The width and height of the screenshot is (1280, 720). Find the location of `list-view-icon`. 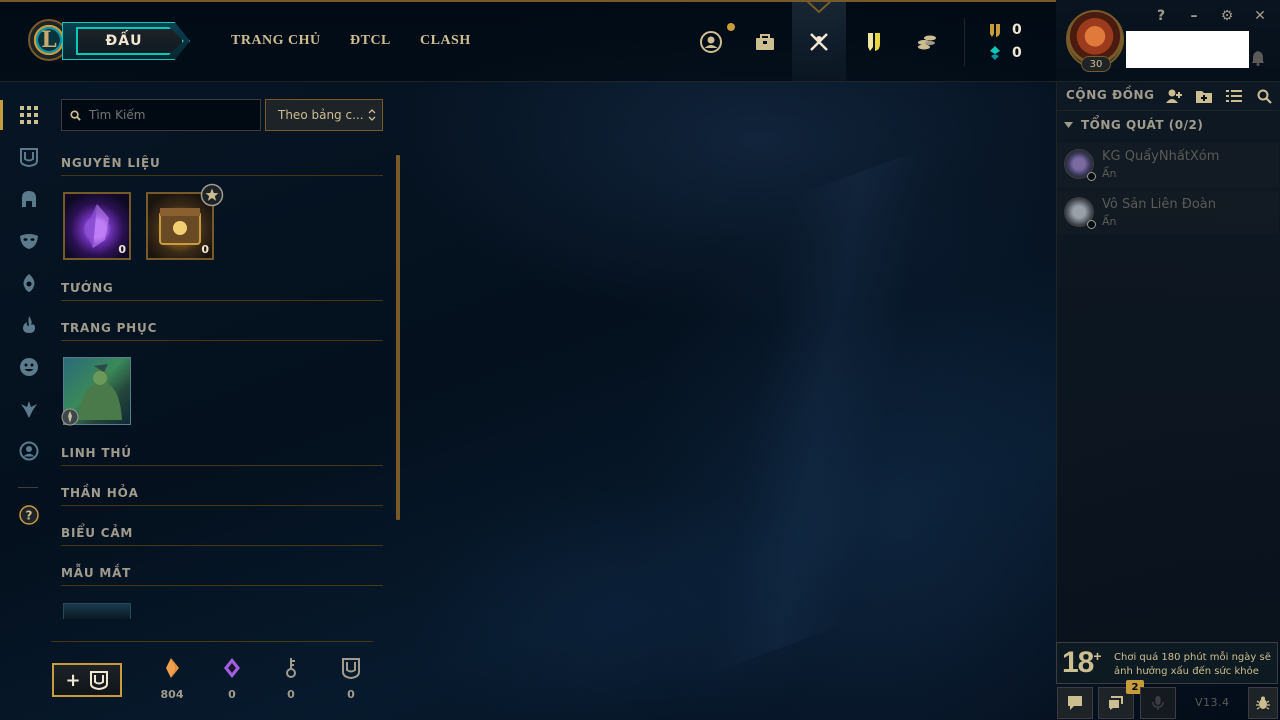

list-view-icon is located at coordinates (1234, 96).